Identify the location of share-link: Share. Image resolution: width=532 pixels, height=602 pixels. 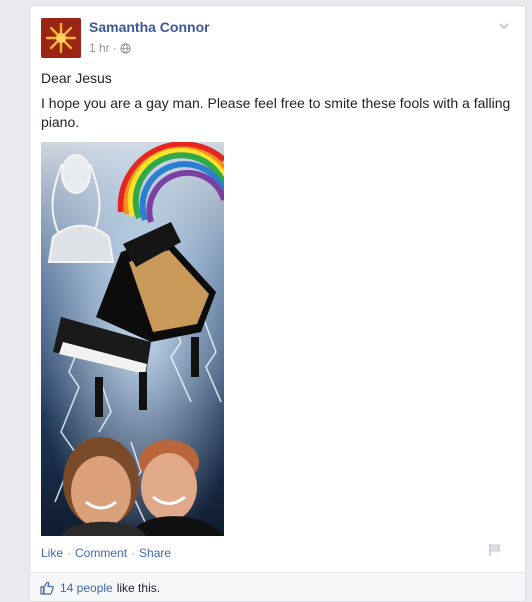
(155, 553).